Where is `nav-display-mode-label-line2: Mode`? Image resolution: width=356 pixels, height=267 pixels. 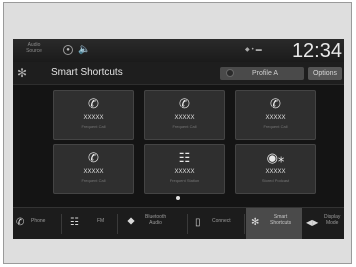 nav-display-mode-label-line2: Mode is located at coordinates (332, 223).